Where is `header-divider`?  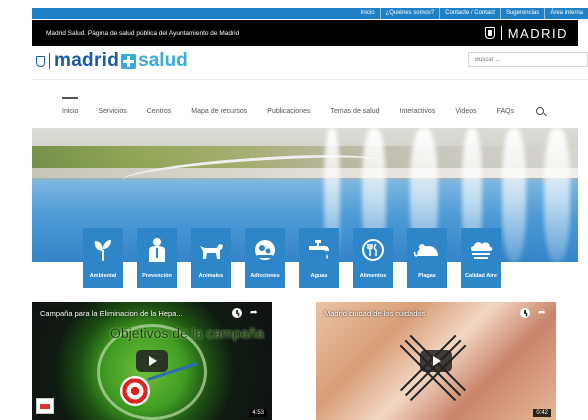
header-divider is located at coordinates (310, 79).